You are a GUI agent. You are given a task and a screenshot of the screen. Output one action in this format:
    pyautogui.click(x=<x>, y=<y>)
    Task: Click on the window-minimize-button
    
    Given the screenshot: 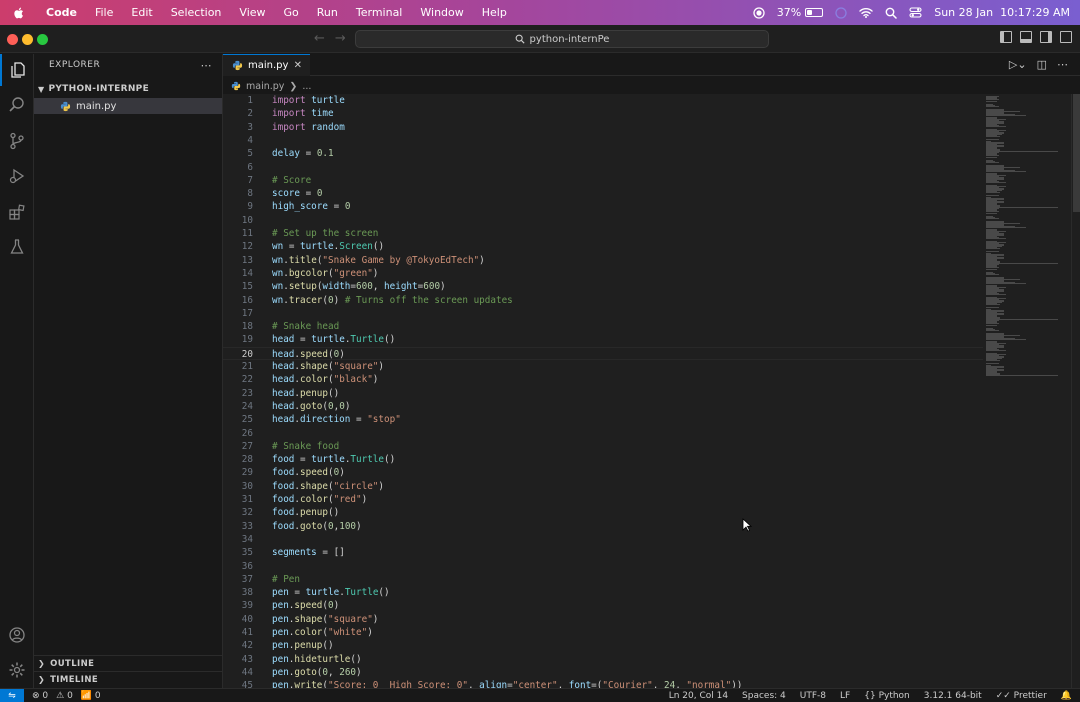 What is the action you would take?
    pyautogui.click(x=27, y=39)
    